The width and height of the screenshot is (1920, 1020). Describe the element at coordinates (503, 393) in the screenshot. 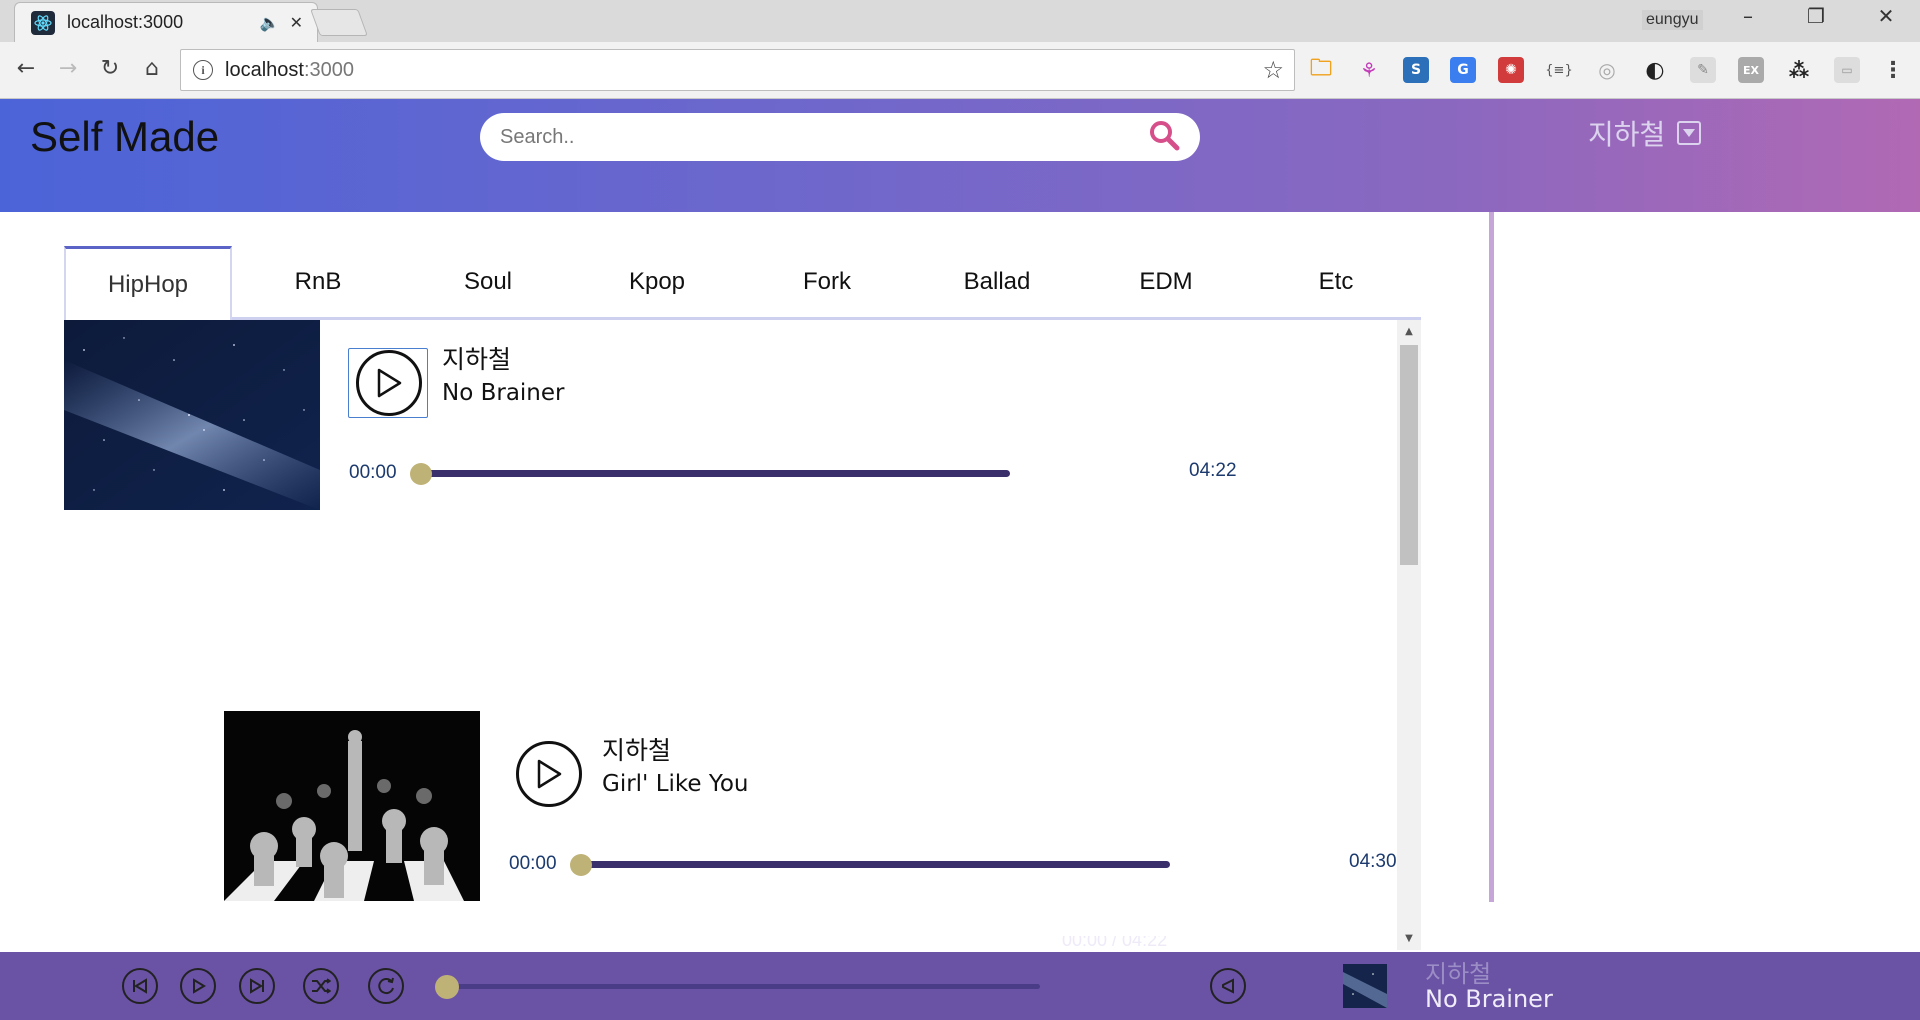

I see `song-title: No Brainer` at that location.